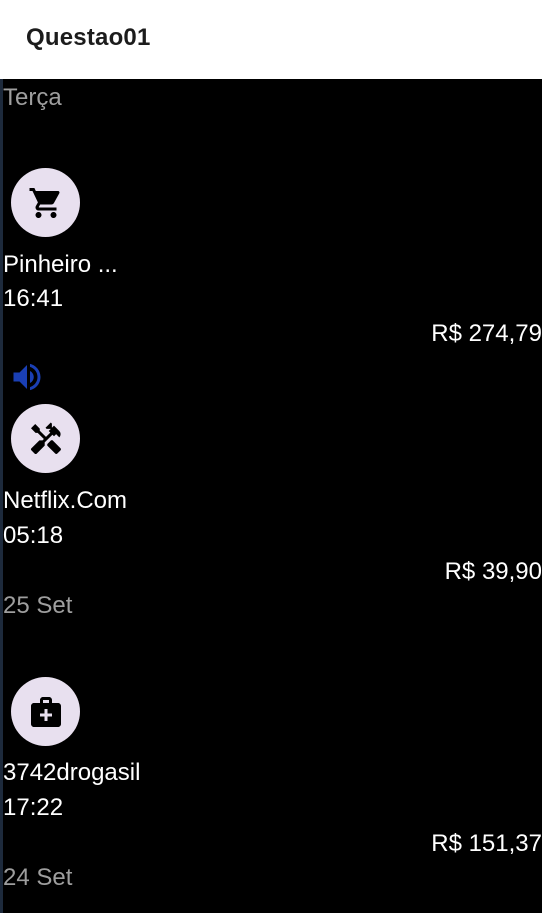 The image size is (542, 913). I want to click on medical-bag-icon, so click(45, 711).